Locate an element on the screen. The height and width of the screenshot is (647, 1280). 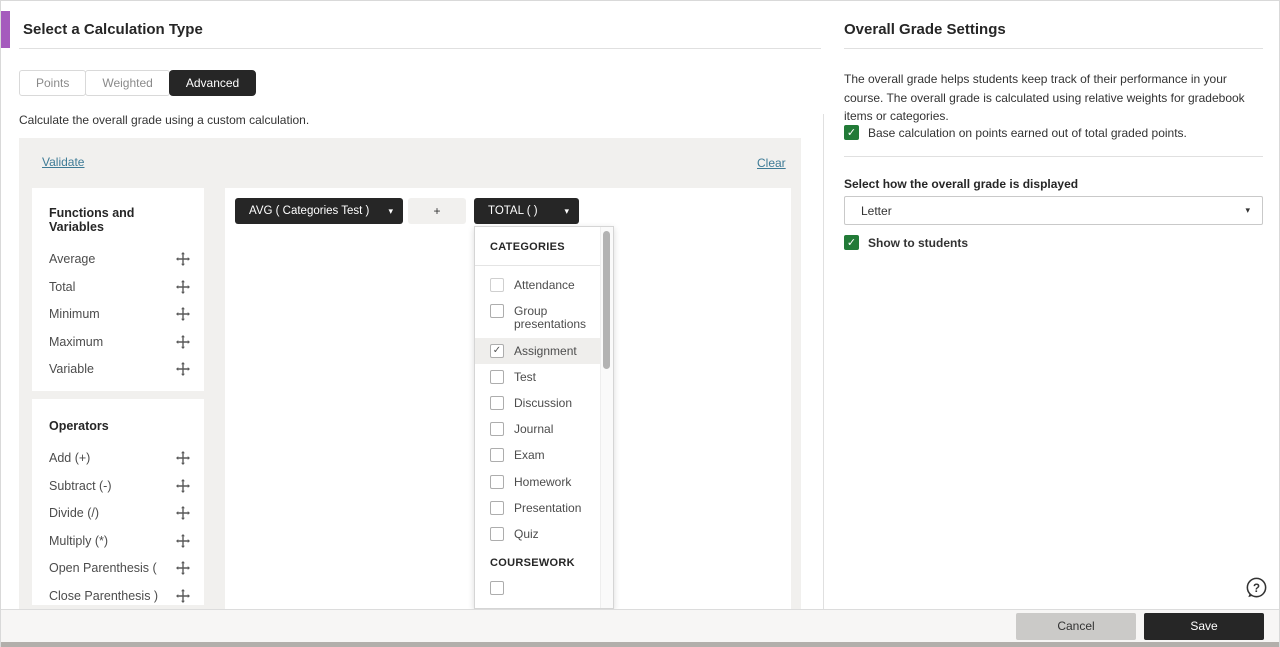
grade-display-value: Letter is located at coordinates (876, 210).